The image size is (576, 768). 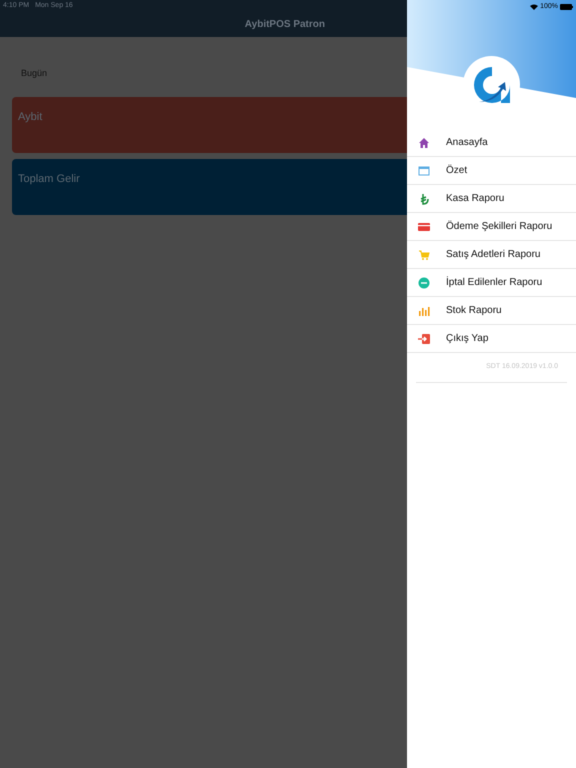 I want to click on menu-item: Stok Raporu, so click(x=491, y=311).